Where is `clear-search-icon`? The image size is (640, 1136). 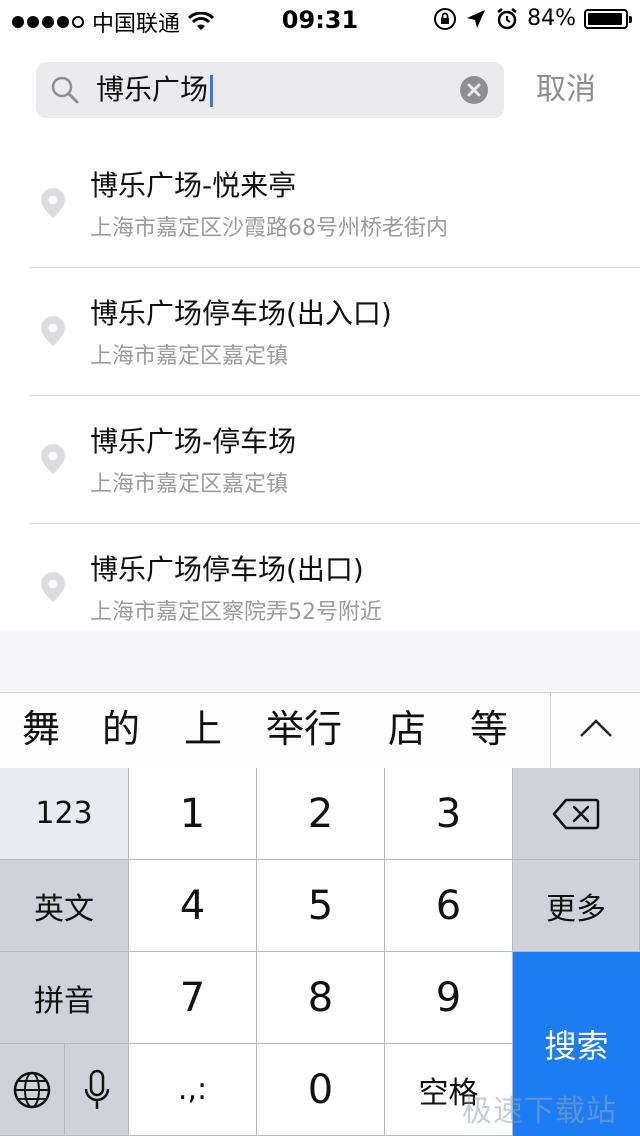
clear-search-icon is located at coordinates (474, 90).